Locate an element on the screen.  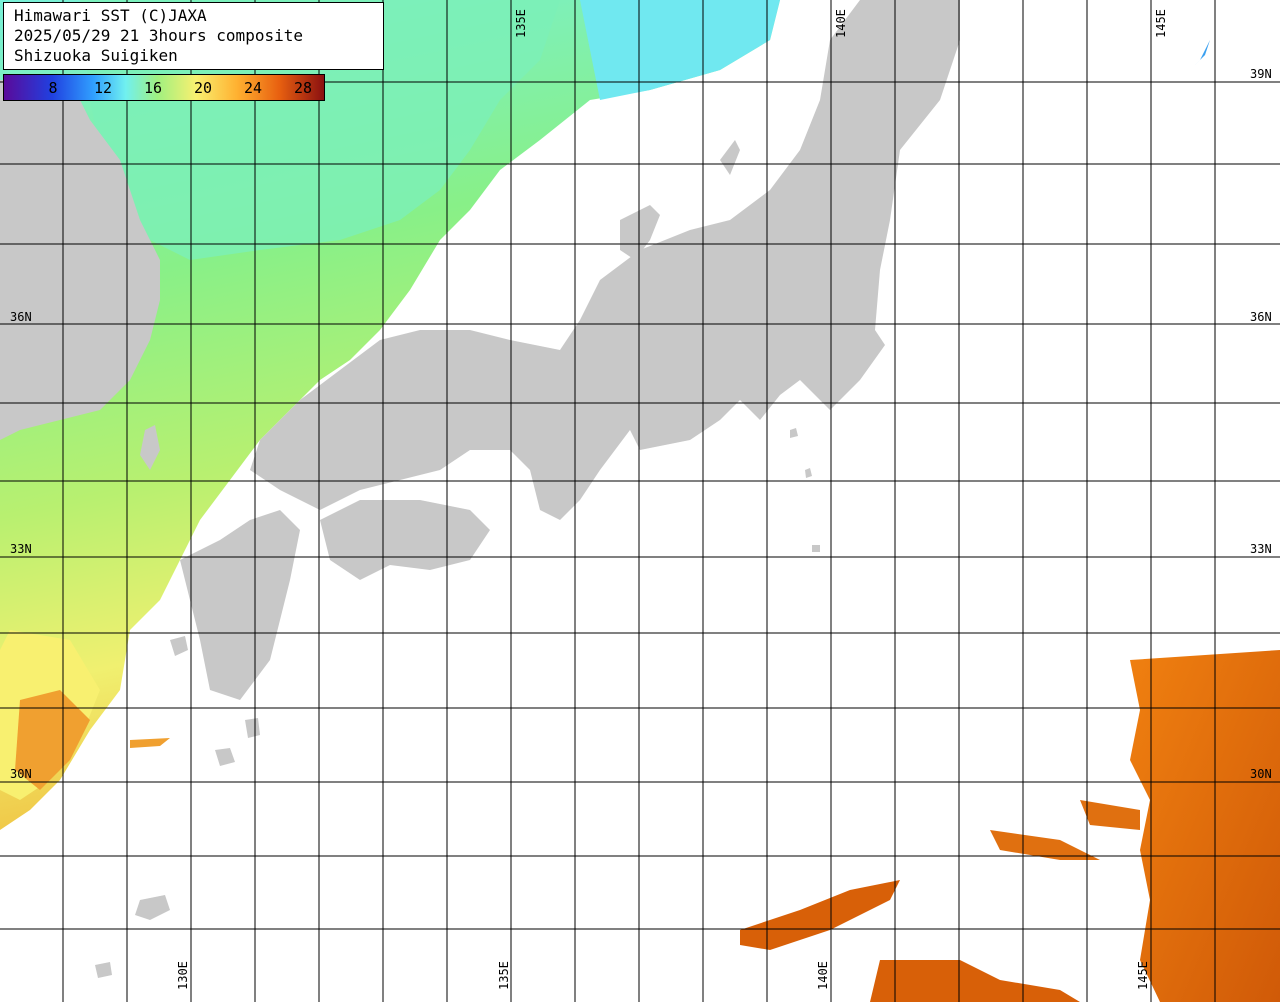
lat-label-30n-right: 30N is located at coordinates (1261, 774).